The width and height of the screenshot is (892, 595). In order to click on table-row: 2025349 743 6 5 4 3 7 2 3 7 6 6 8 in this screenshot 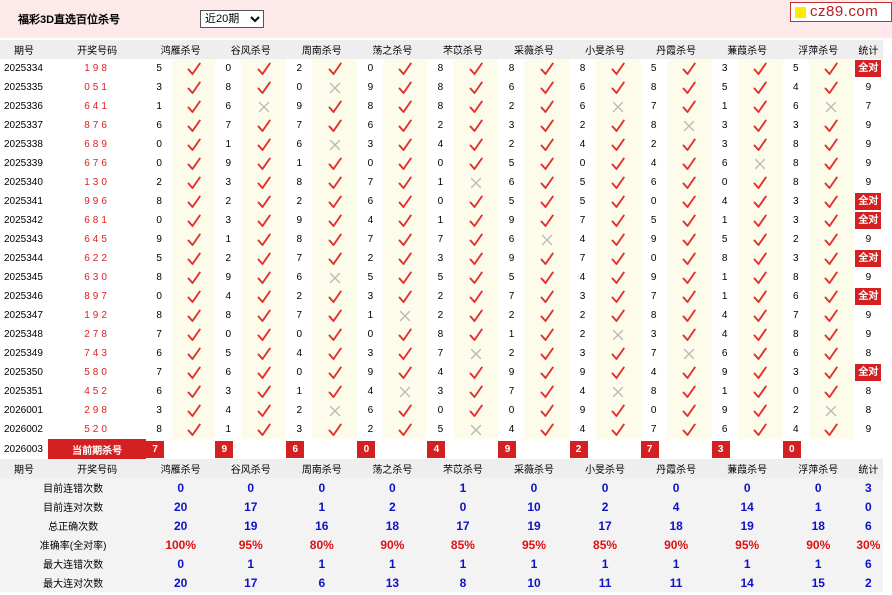, I will do `click(441, 353)`.